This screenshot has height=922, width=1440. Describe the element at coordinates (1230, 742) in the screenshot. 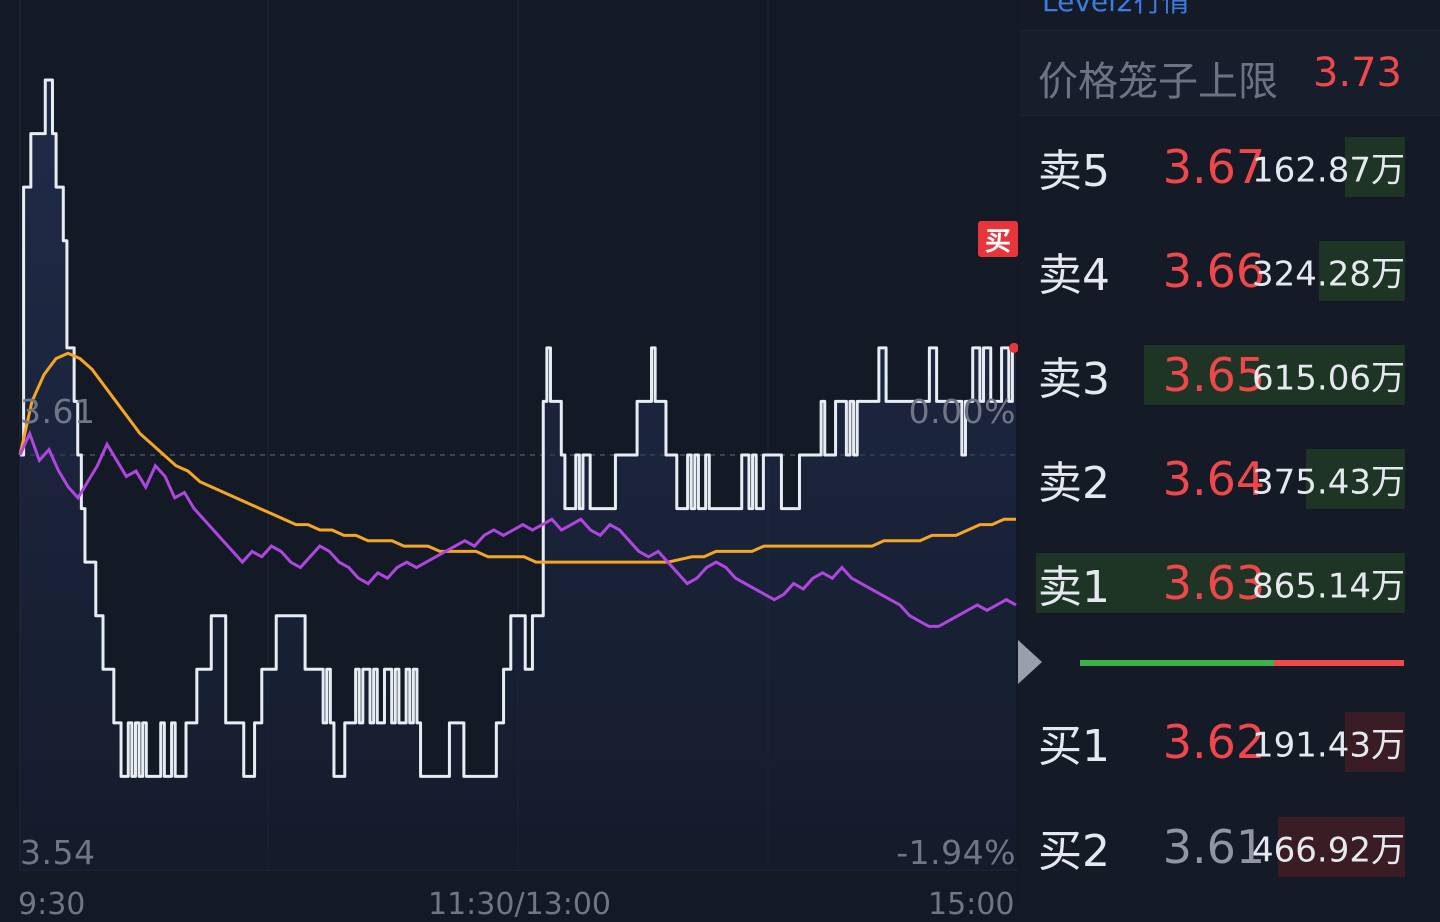

I see `bid-row-1: 买1 3.62 191.43万` at that location.